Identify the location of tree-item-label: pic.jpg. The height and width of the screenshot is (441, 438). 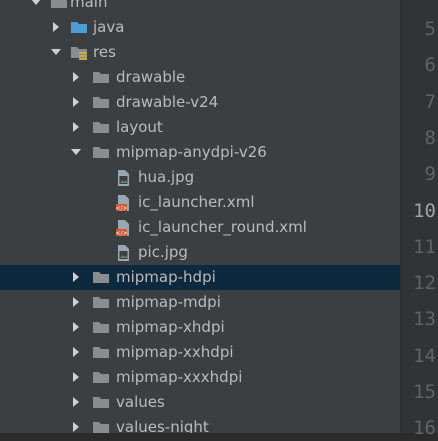
(163, 252).